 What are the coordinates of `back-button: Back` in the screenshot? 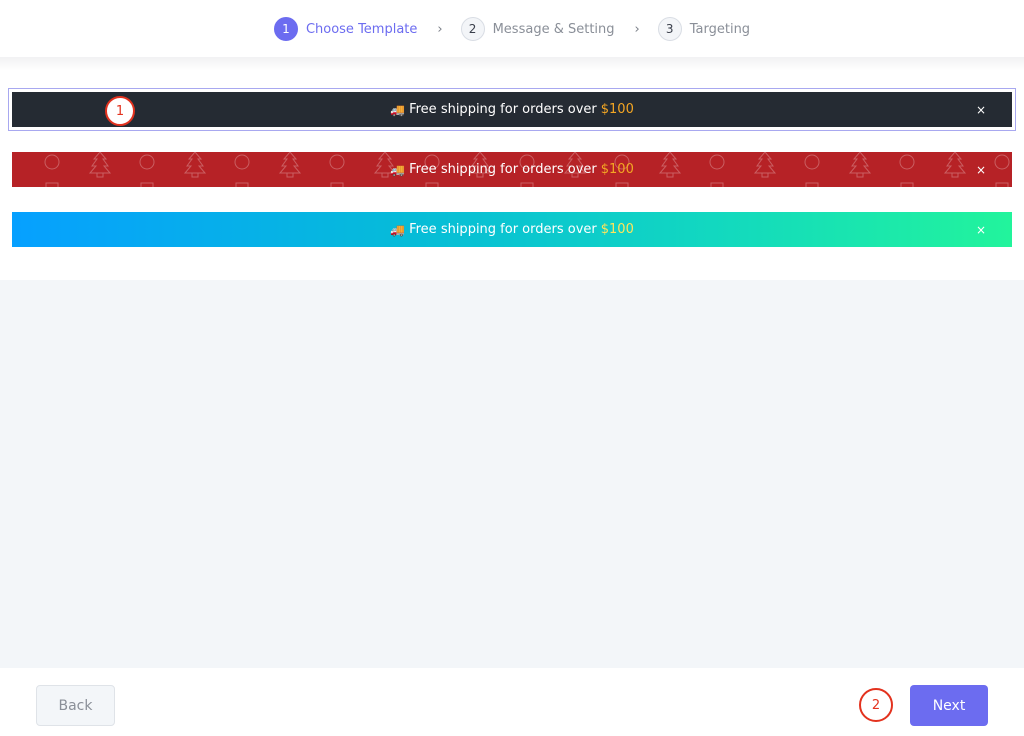 It's located at (75, 705).